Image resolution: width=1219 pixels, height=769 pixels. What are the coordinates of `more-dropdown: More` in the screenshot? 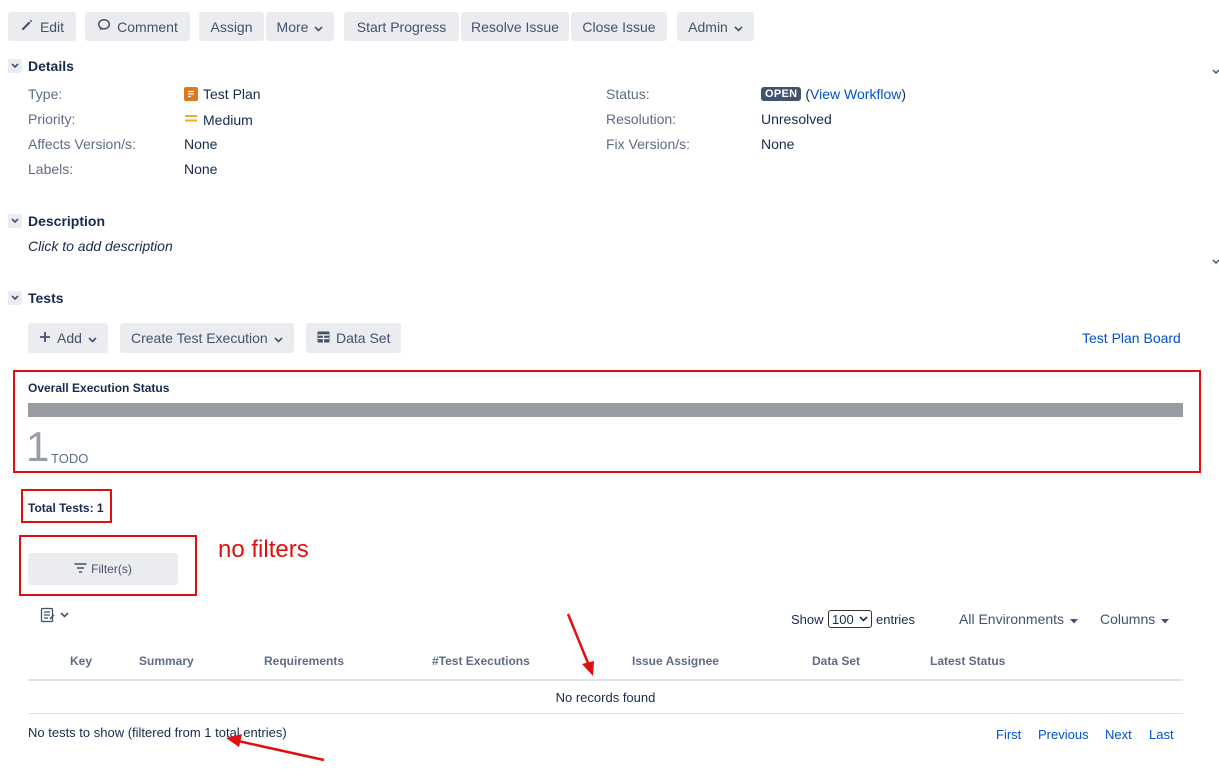 It's located at (300, 26).